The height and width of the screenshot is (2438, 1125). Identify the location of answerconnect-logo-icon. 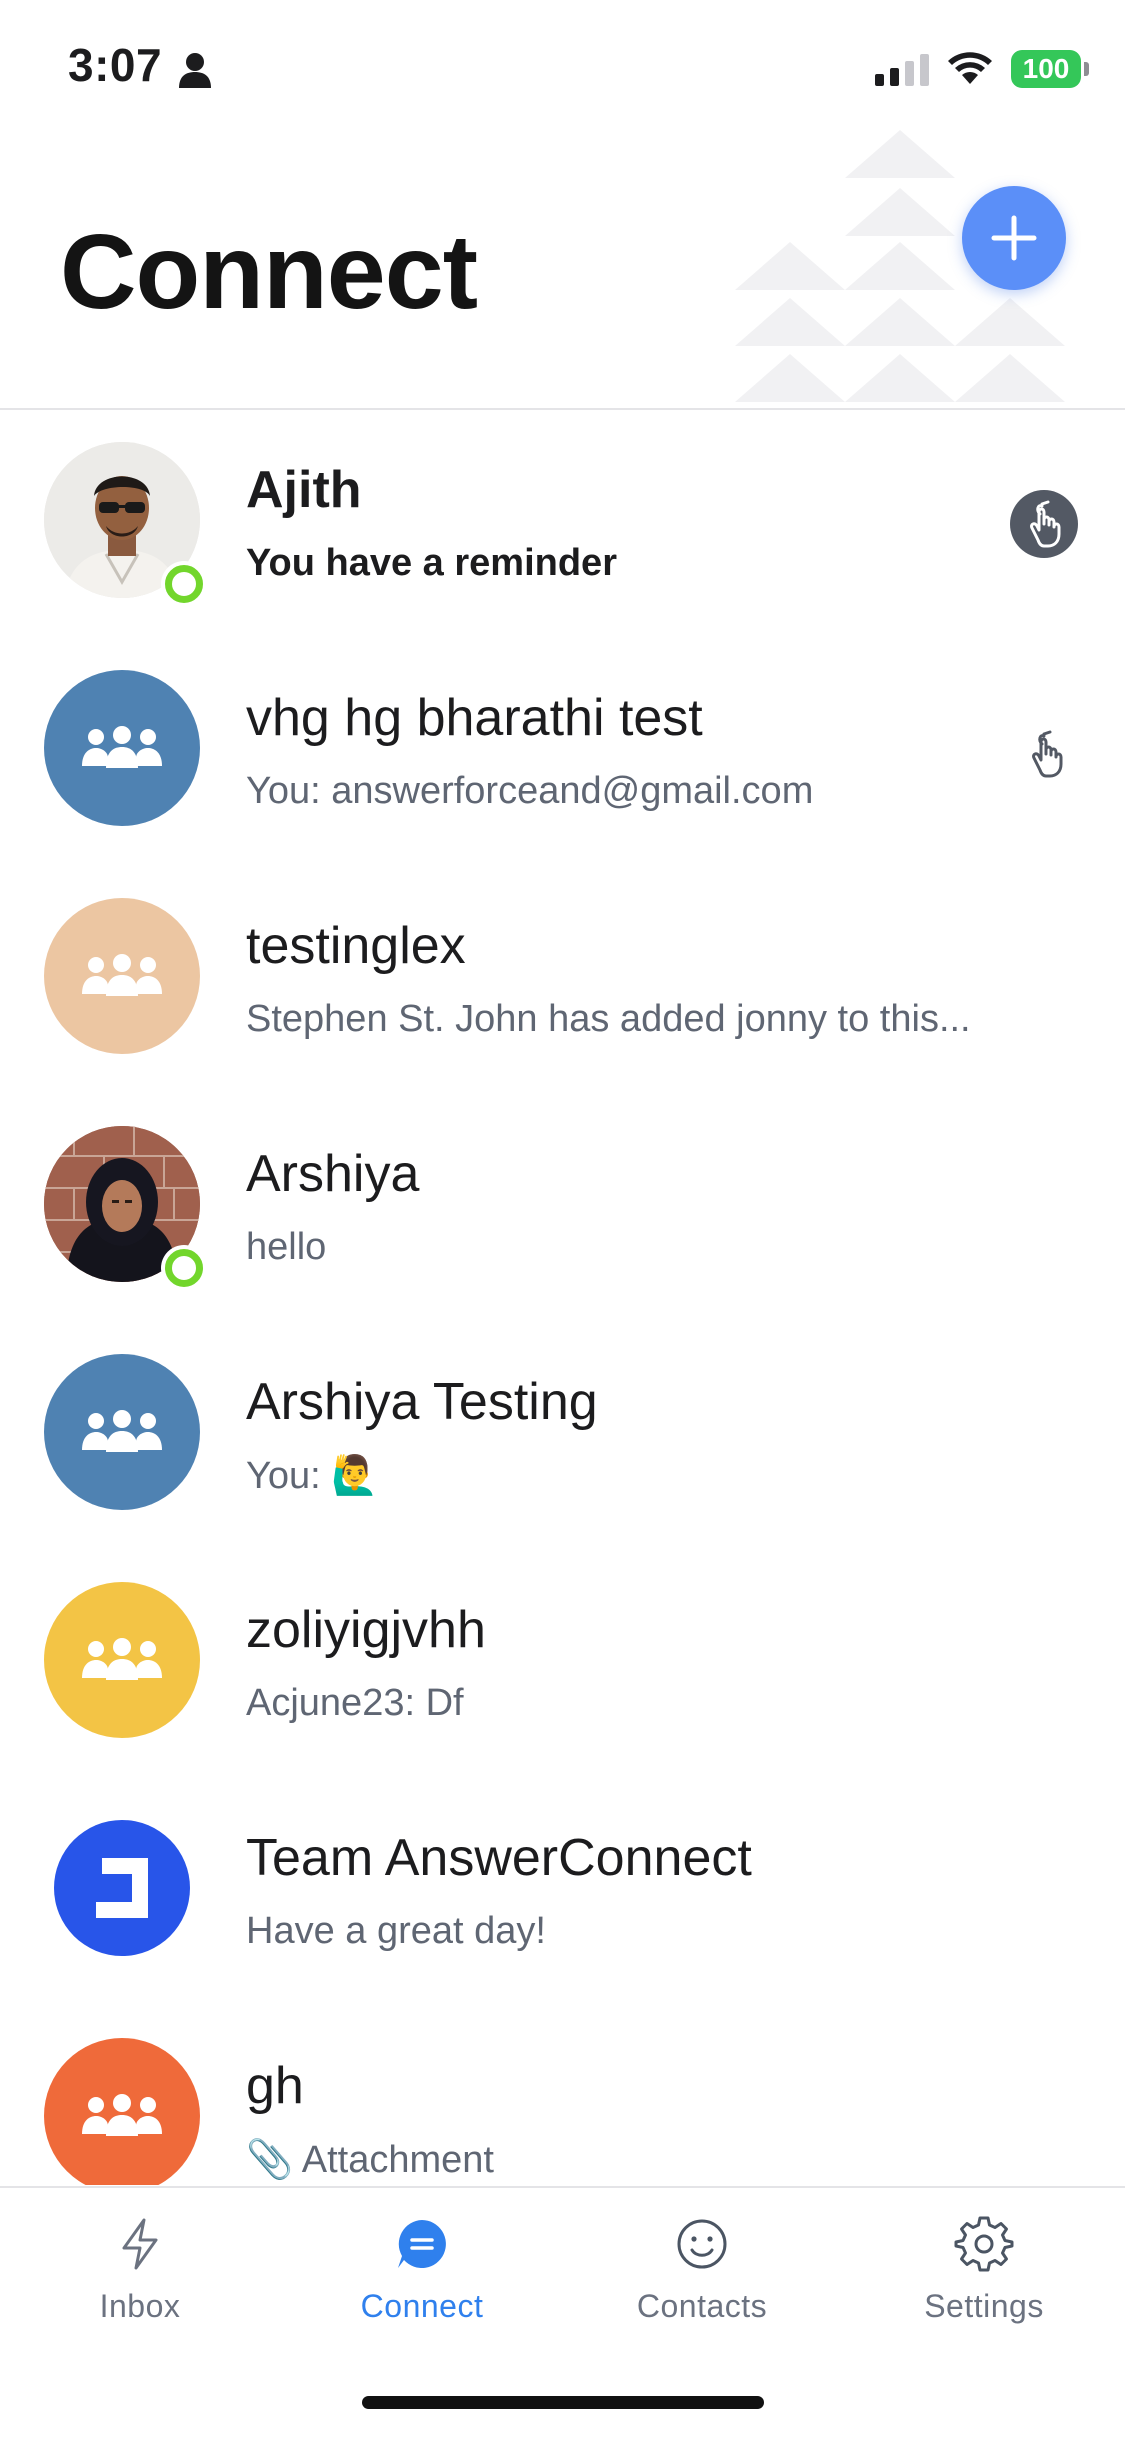
(122, 1888).